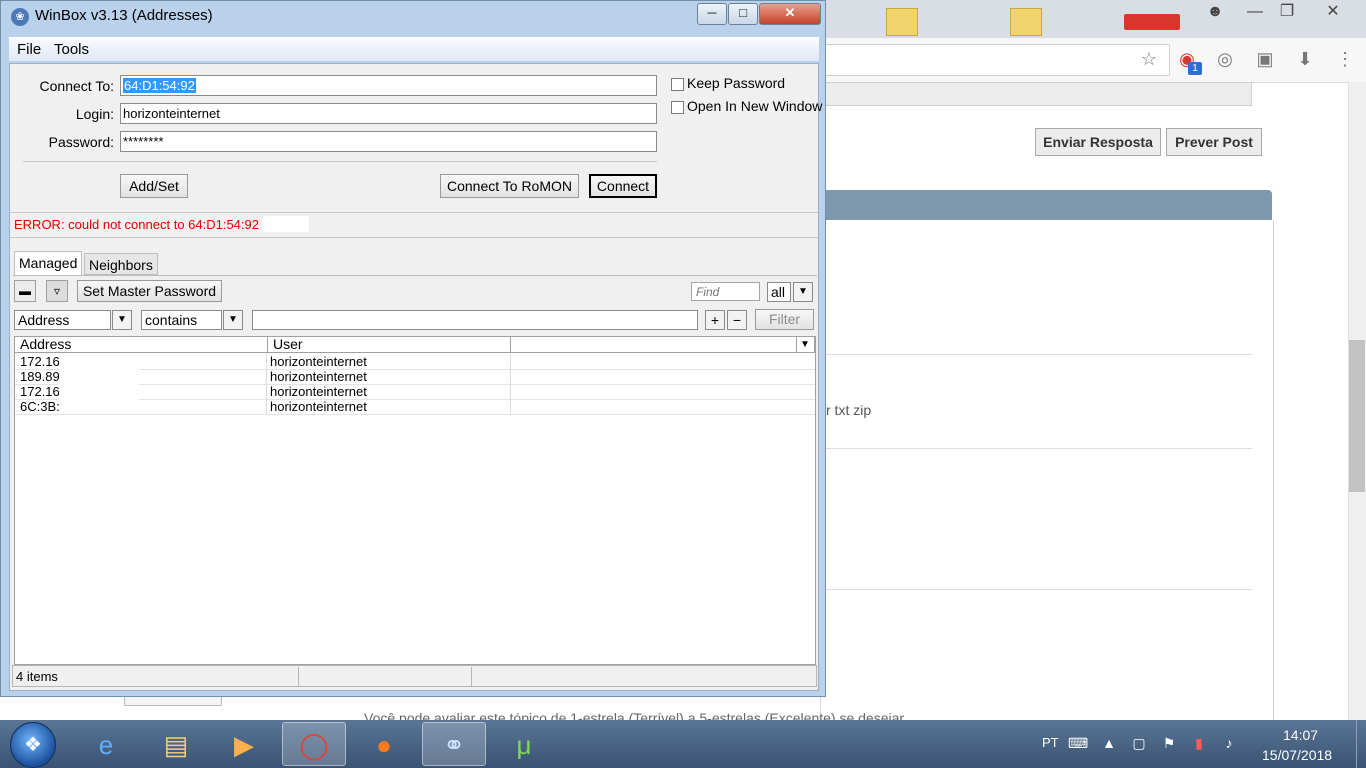 This screenshot has width=1366, height=768. What do you see at coordinates (1046, 205) in the screenshot?
I see `forum-section-header` at bounding box center [1046, 205].